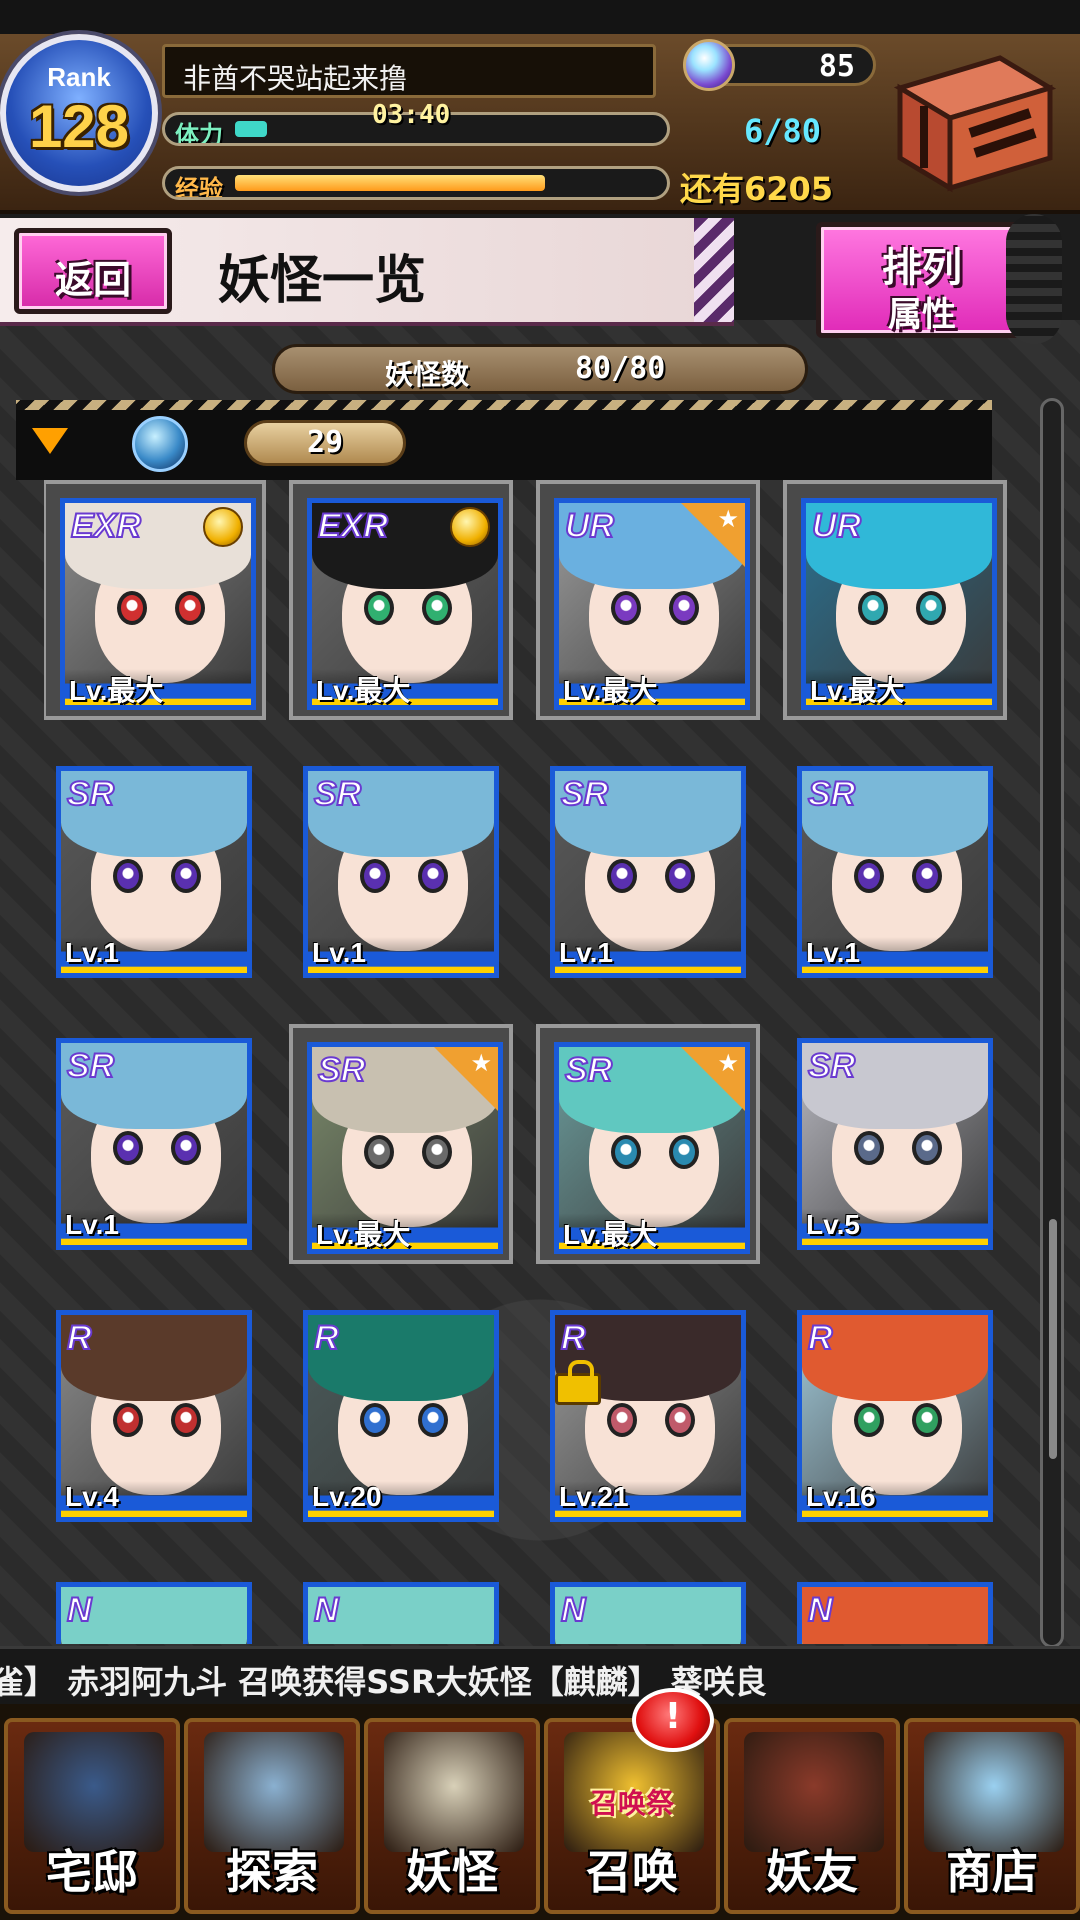 This screenshot has height=1920, width=1080. What do you see at coordinates (814, 1792) in the screenshot?
I see `fox-girl-icon` at bounding box center [814, 1792].